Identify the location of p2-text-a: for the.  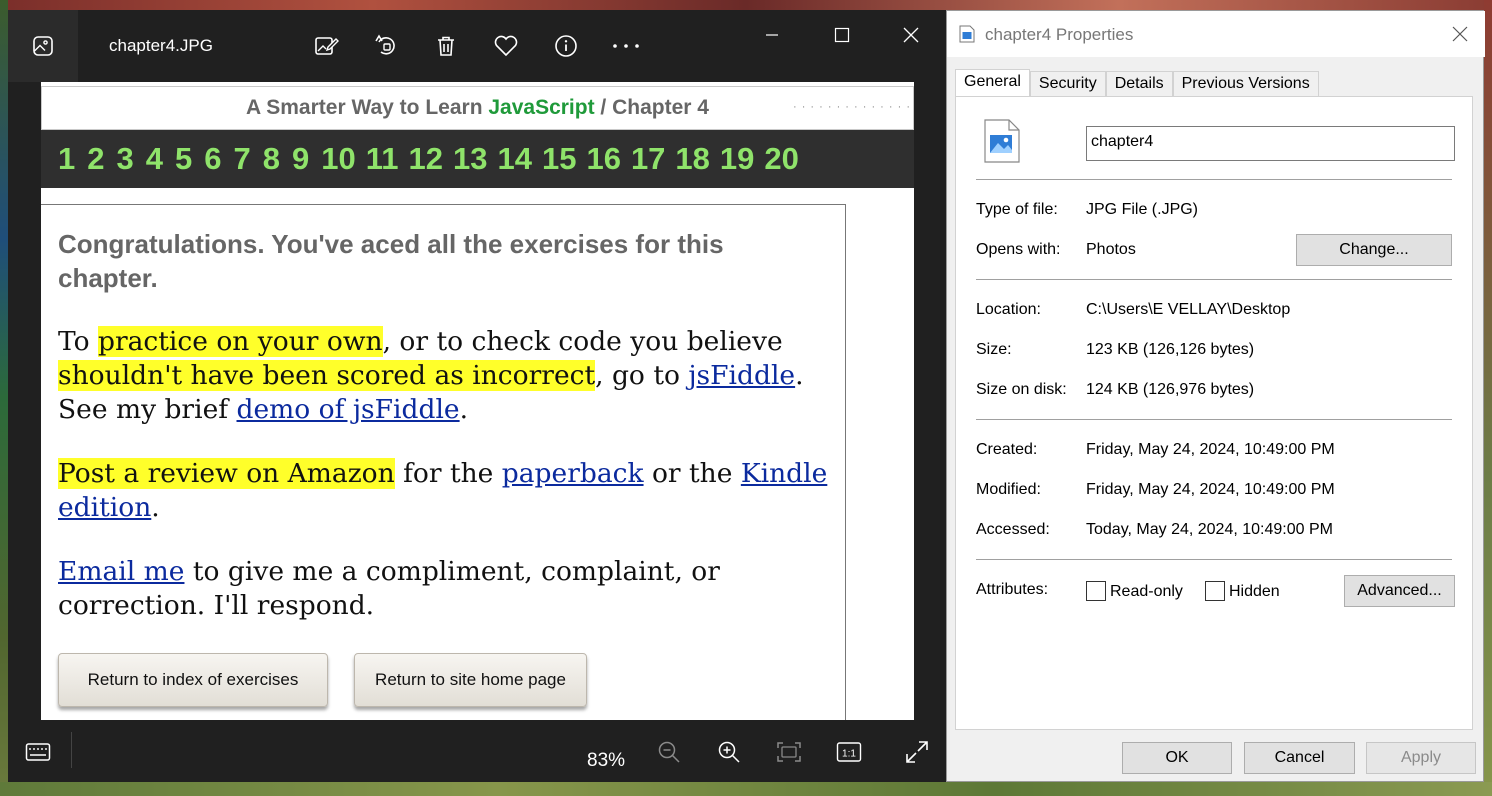
(448, 473).